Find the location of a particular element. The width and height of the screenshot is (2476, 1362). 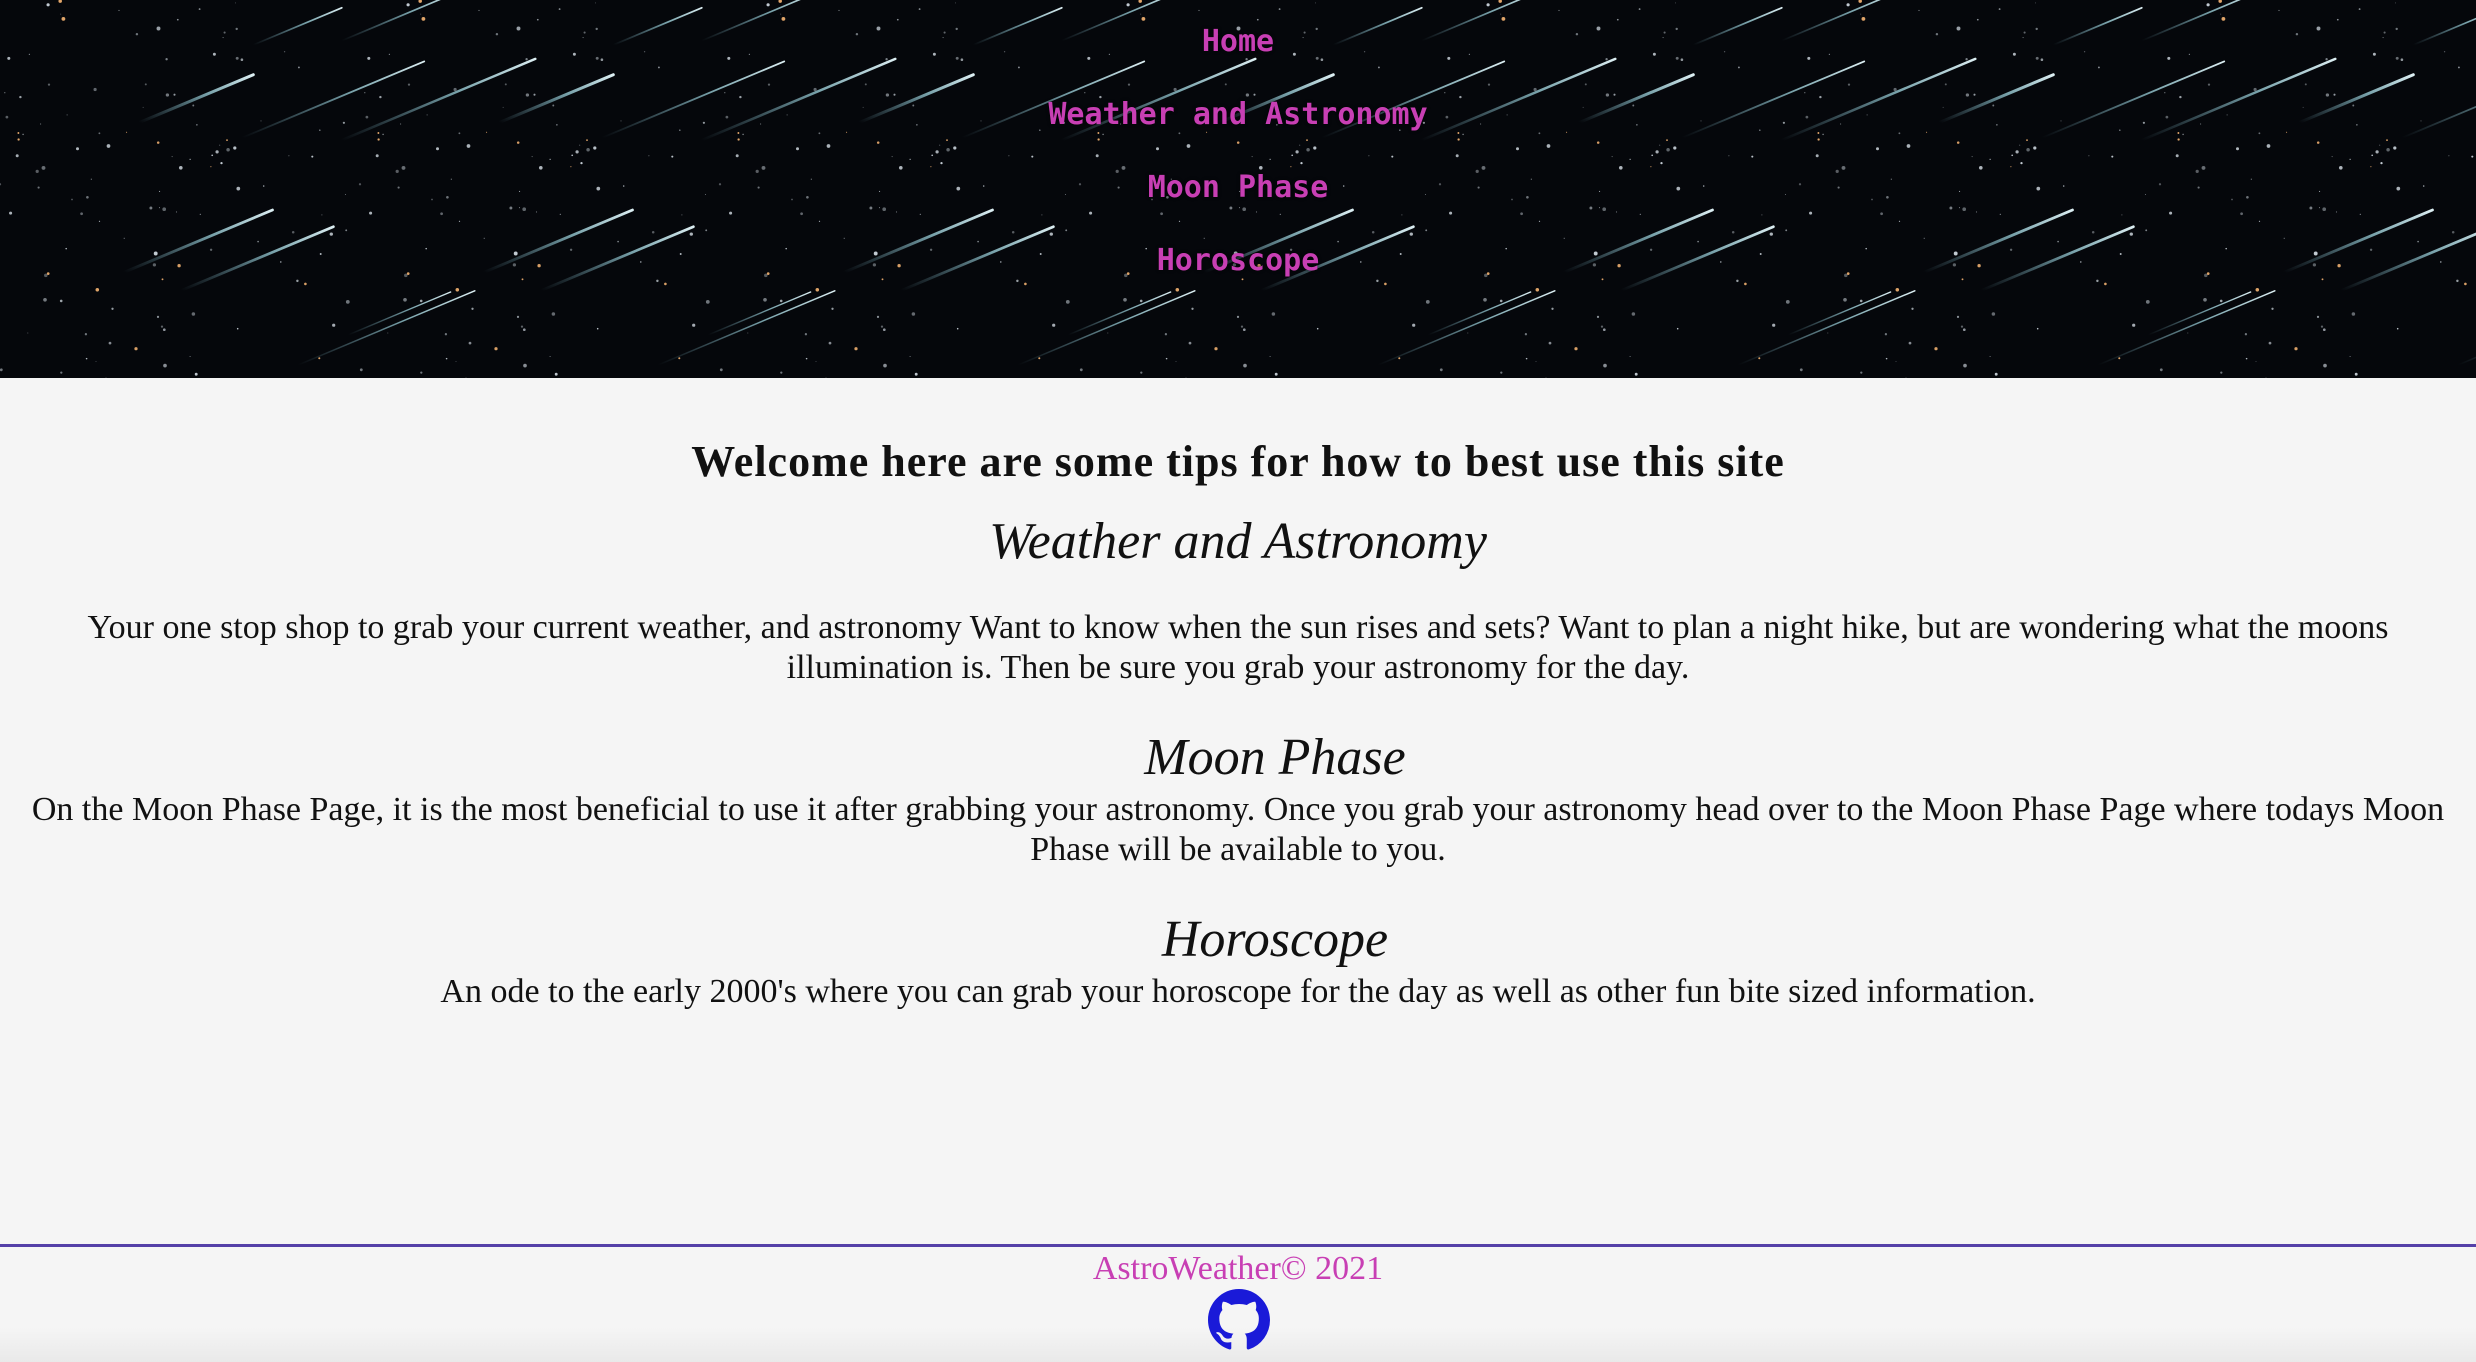

nav-link-home: Home is located at coordinates (1238, 42).